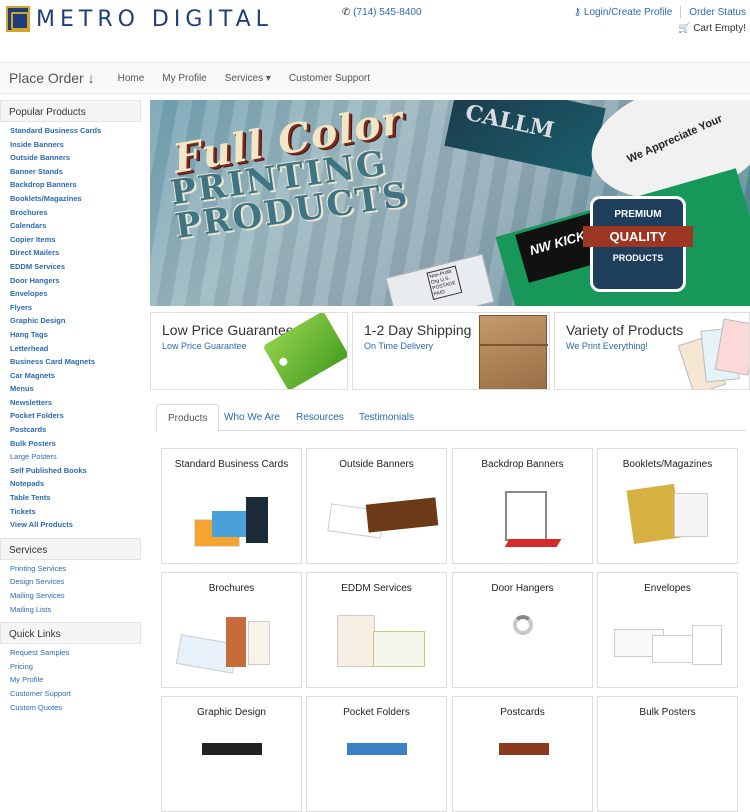  I want to click on sidebar-link: Tickets, so click(70, 512).